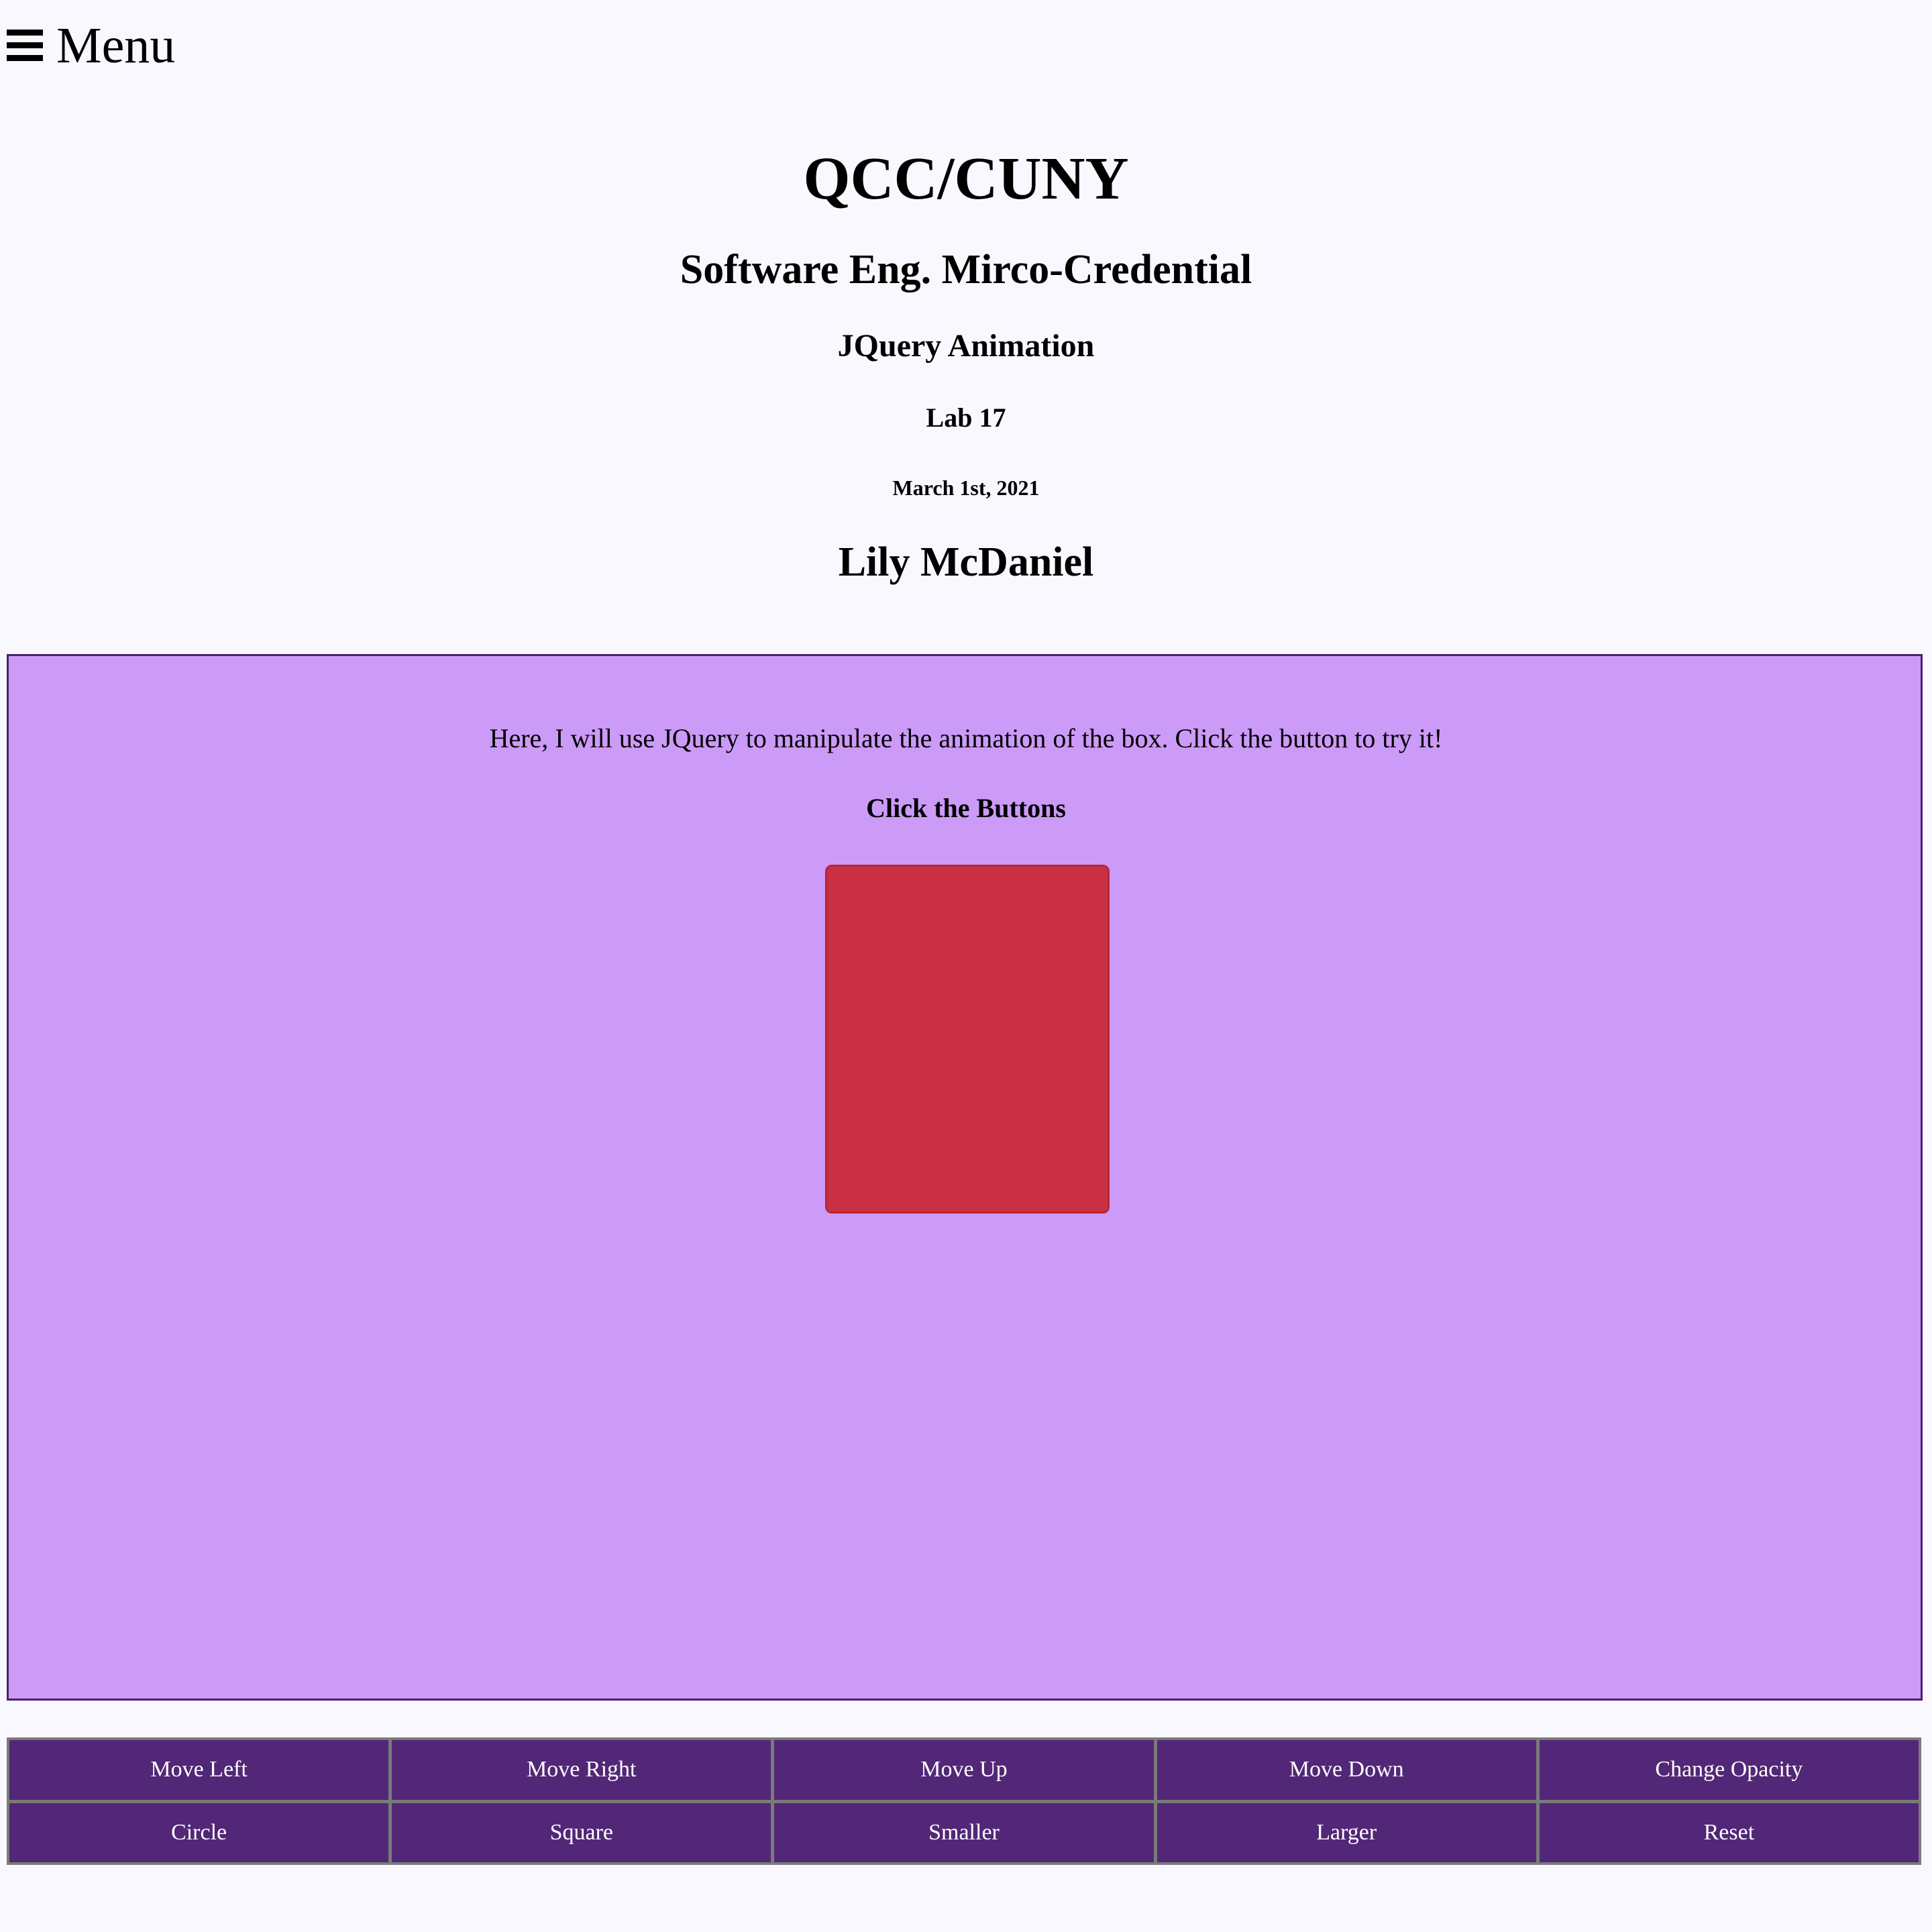 The height and width of the screenshot is (1932, 1932). Describe the element at coordinates (966, 808) in the screenshot. I see `stage-heading: Click the Buttons` at that location.